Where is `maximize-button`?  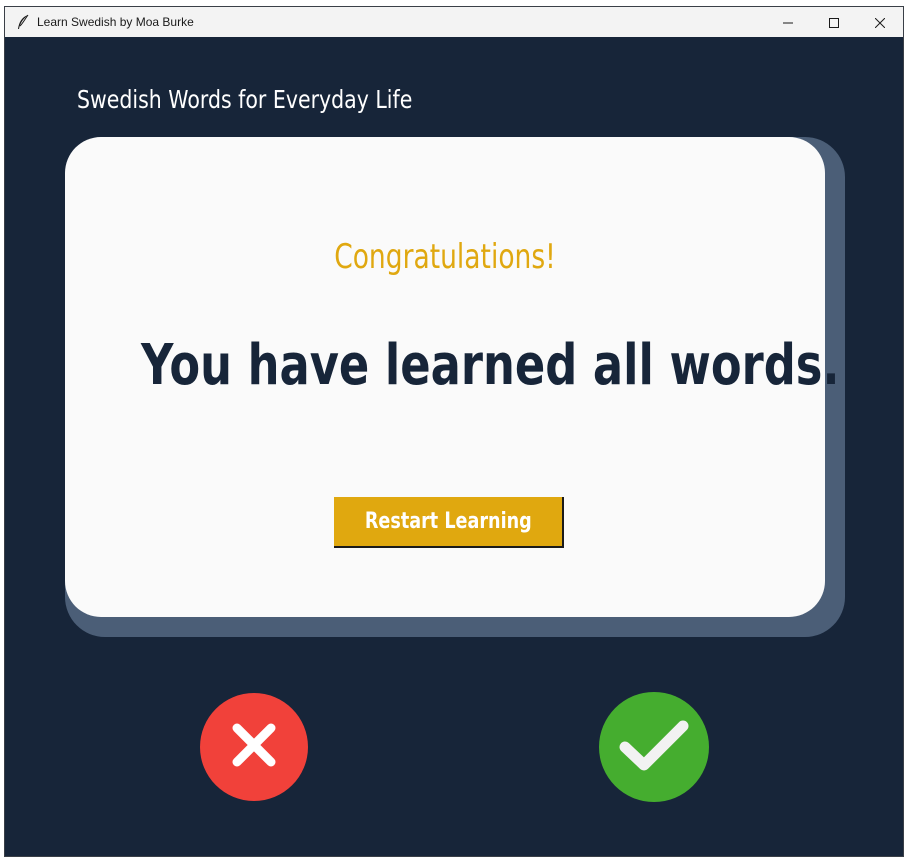 maximize-button is located at coordinates (834, 22).